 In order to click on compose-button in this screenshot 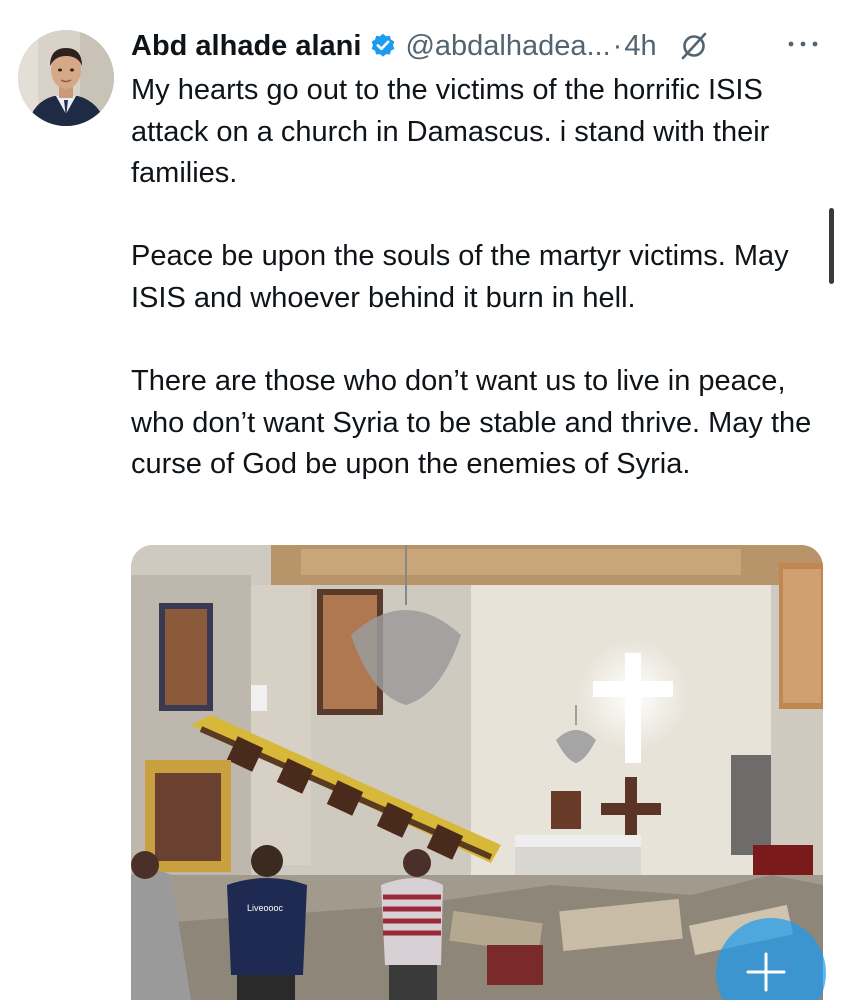, I will do `click(771, 959)`.